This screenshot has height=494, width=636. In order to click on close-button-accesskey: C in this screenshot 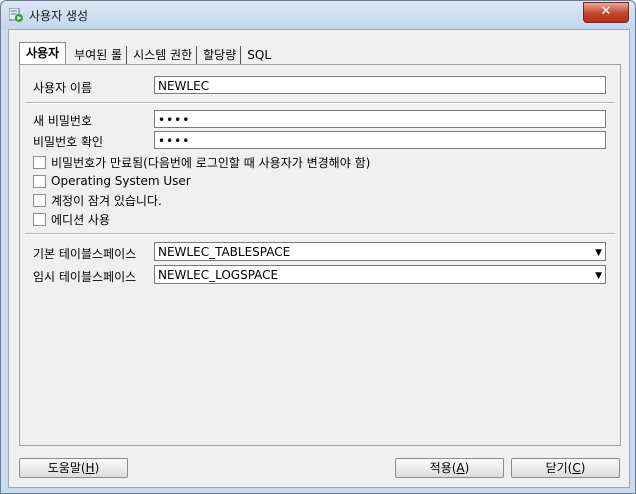, I will do `click(576, 468)`.